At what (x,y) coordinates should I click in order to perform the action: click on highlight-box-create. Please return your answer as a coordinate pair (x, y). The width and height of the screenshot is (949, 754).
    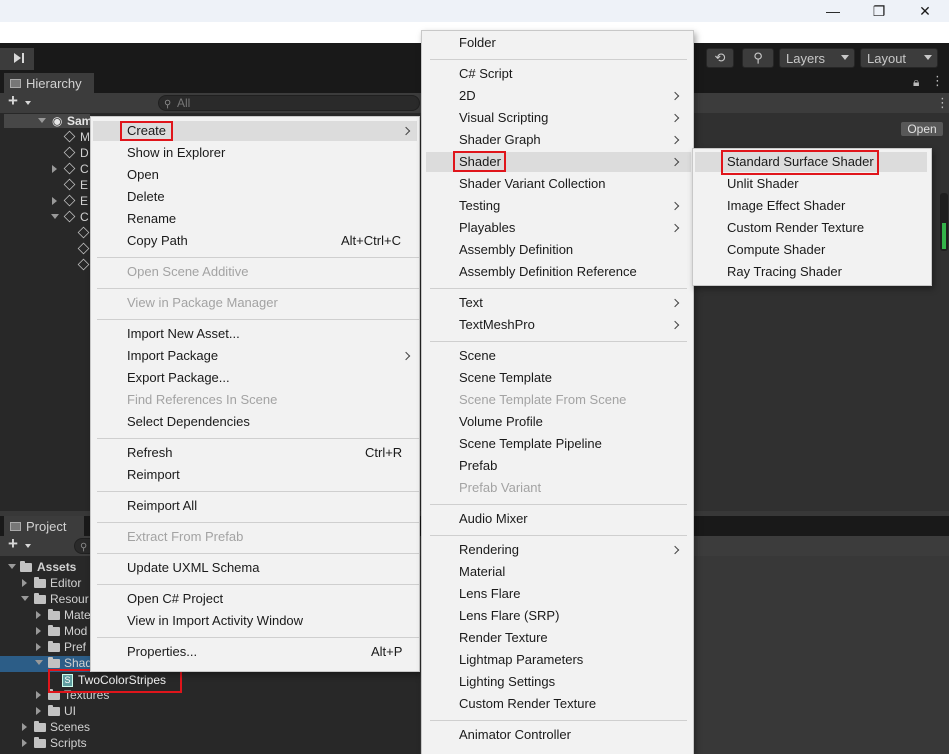
    Looking at the image, I should click on (146, 131).